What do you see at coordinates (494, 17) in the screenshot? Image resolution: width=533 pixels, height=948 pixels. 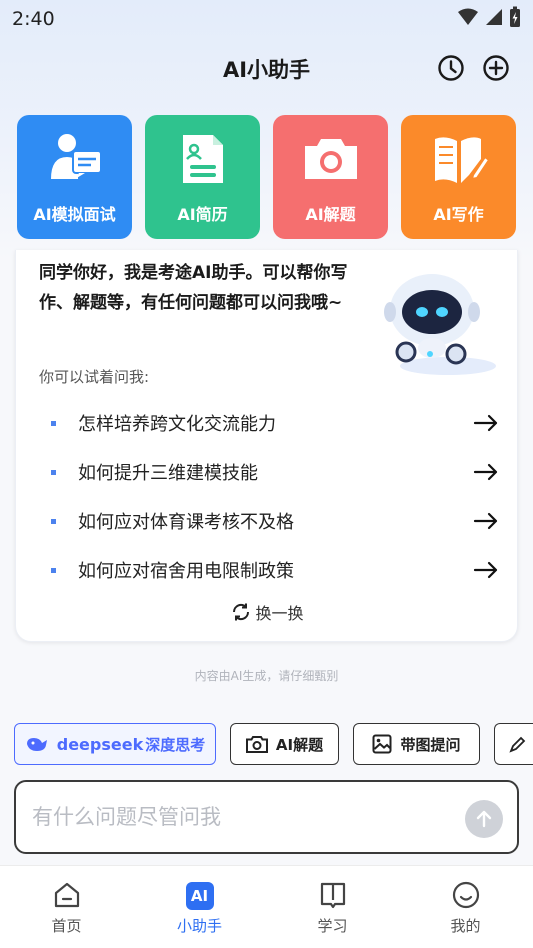 I see `signal-icon` at bounding box center [494, 17].